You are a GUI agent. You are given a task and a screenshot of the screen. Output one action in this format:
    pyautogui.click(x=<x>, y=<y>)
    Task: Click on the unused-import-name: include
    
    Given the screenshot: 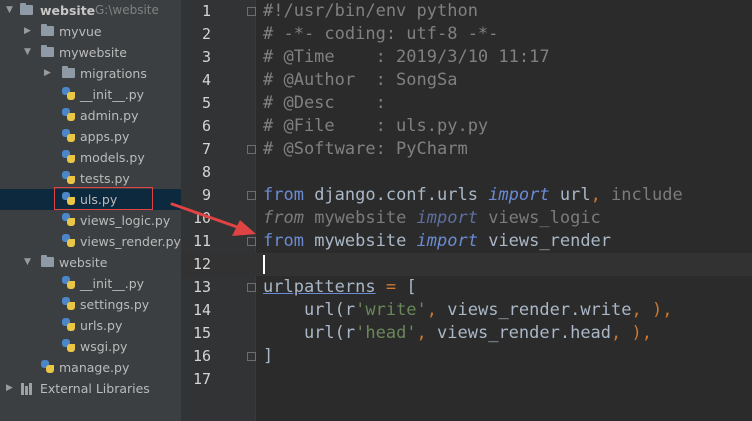 What is the action you would take?
    pyautogui.click(x=641, y=195)
    